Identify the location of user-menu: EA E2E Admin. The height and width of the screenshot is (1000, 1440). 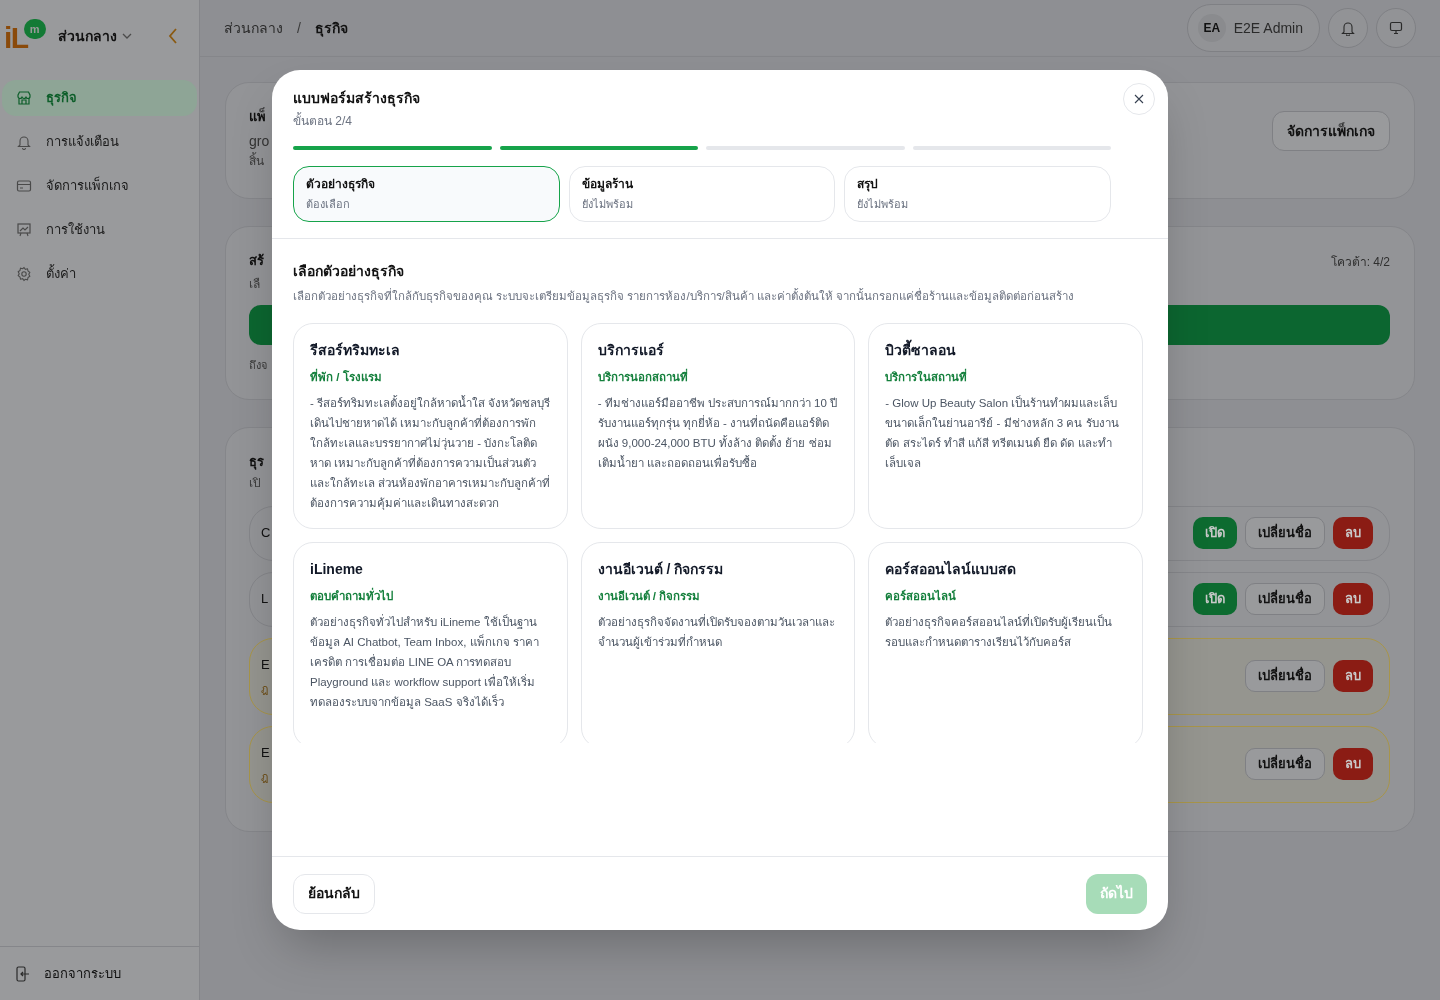
(1253, 28).